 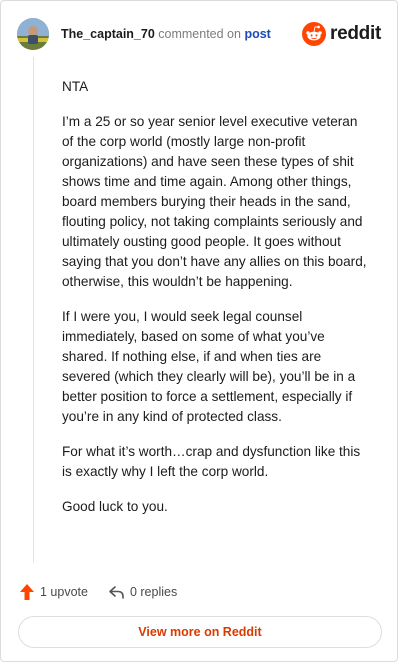 I want to click on commented-on-label: commented on, so click(x=199, y=34).